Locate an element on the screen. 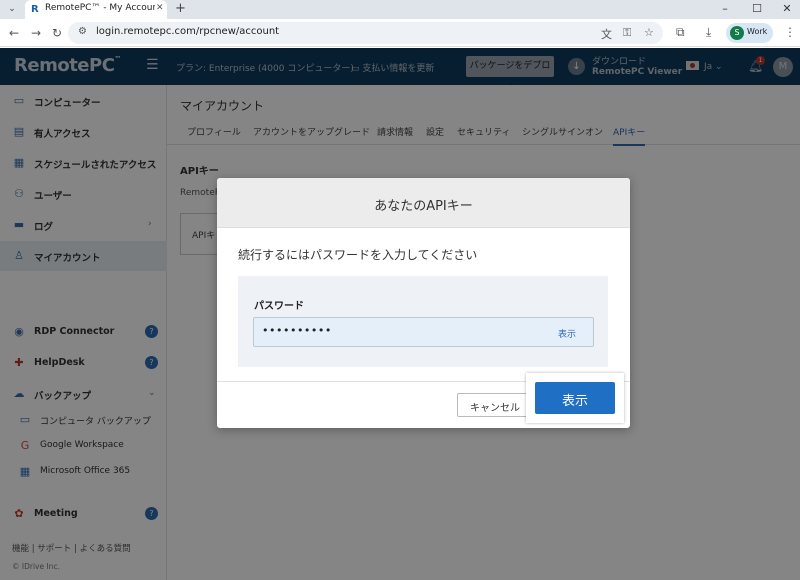 This screenshot has height=580, width=800. site-info-icon: ⚙ is located at coordinates (82, 31).